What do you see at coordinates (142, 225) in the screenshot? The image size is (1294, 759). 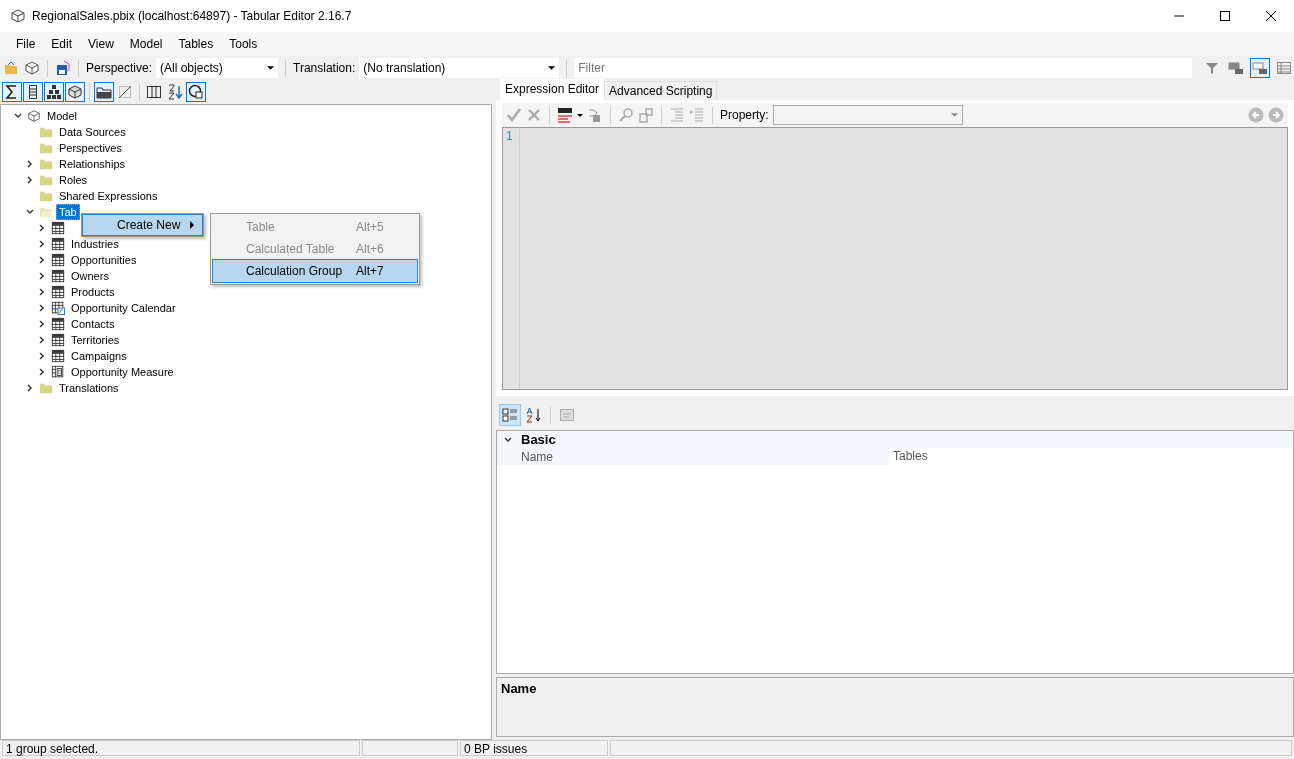 I see `menu-item: Create New` at bounding box center [142, 225].